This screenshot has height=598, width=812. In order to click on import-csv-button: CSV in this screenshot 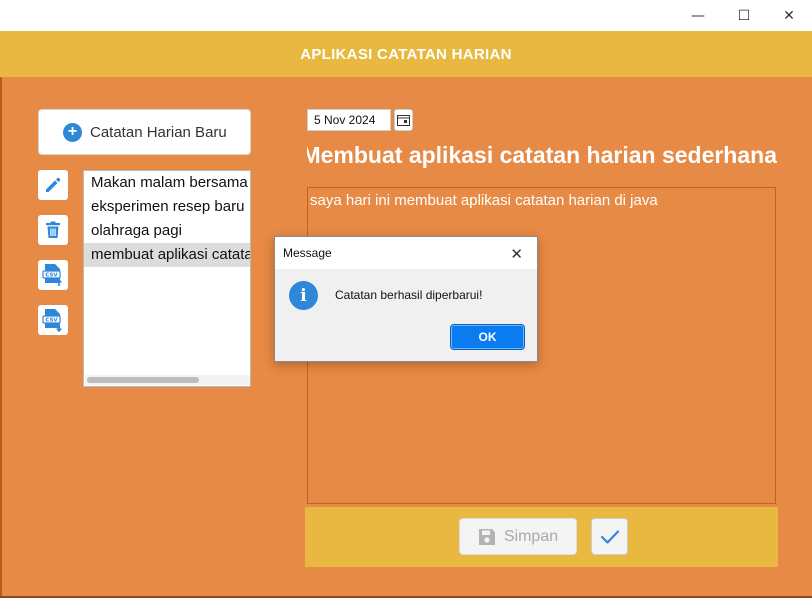, I will do `click(53, 320)`.